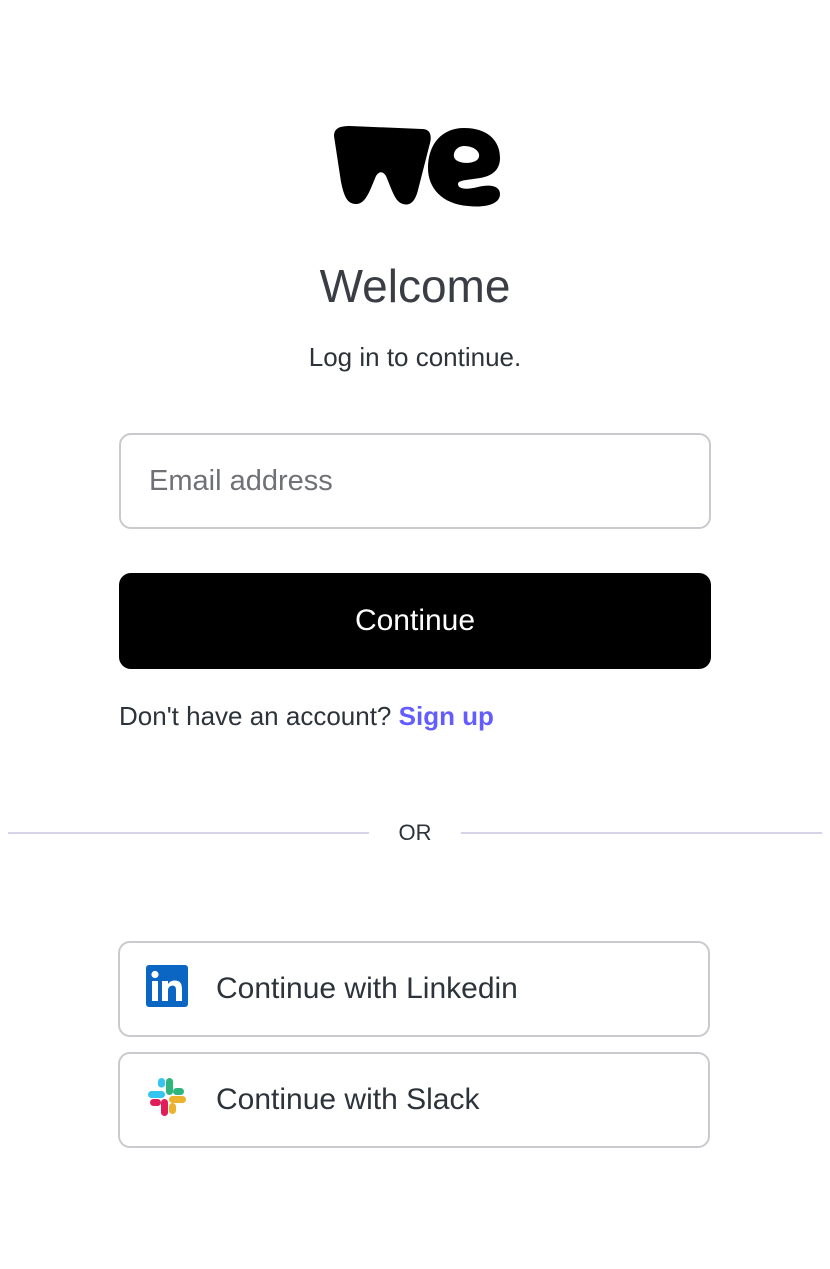 The height and width of the screenshot is (1269, 830). I want to click on divider-line-right, so click(641, 833).